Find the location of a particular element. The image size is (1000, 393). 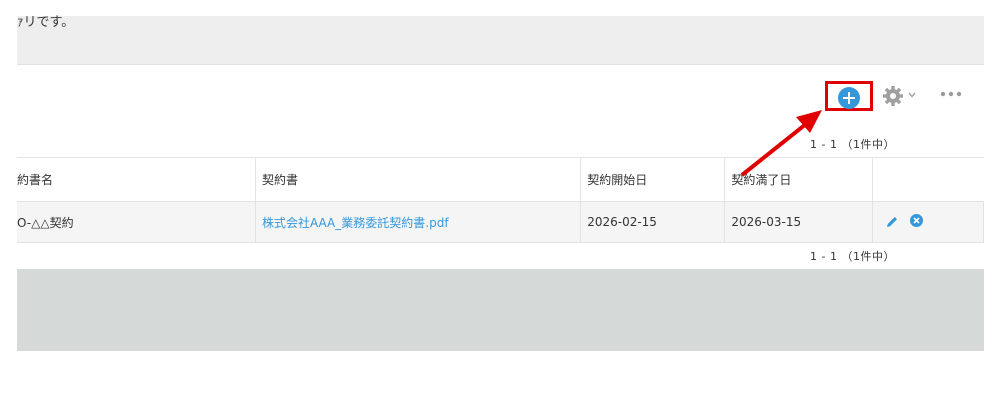

pencil-icon is located at coordinates (892, 222).